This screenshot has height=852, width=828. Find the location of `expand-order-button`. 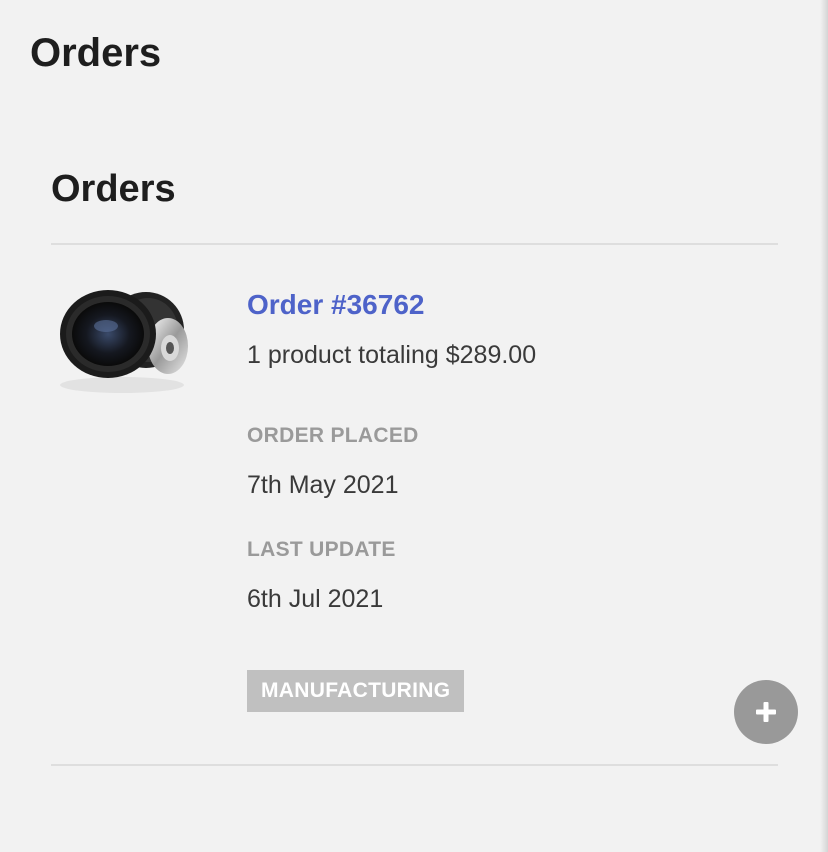

expand-order-button is located at coordinates (766, 712).